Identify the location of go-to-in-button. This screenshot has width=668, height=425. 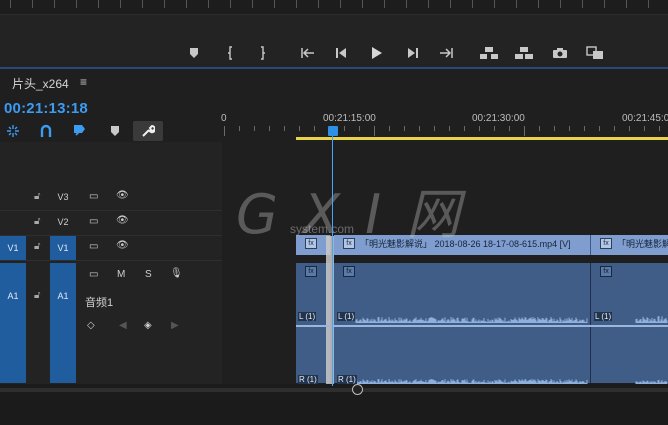
(308, 53).